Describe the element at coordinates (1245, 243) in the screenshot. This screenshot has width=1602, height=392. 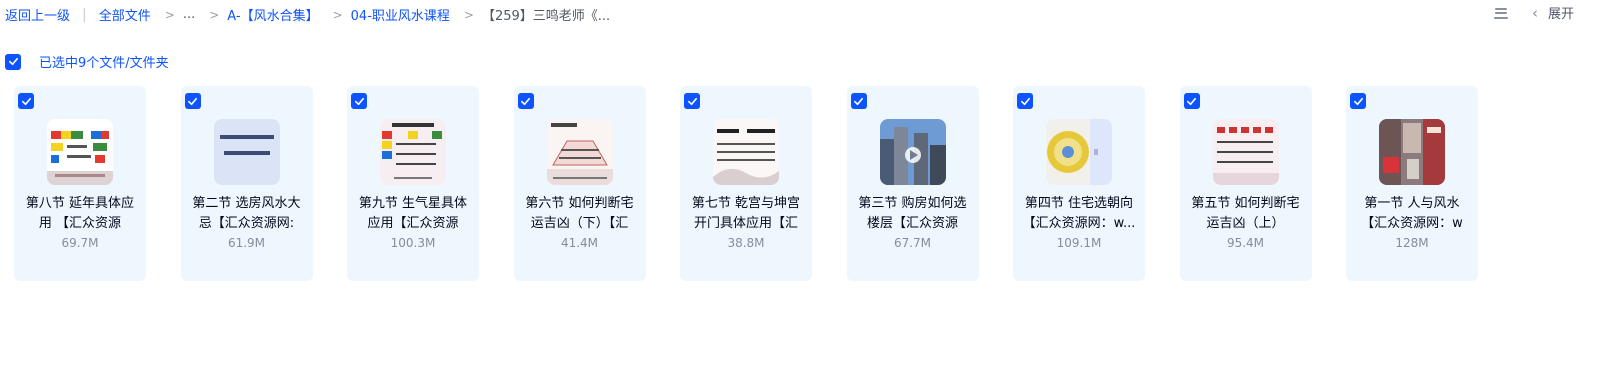
I see `file-size: 95.4M` at that location.